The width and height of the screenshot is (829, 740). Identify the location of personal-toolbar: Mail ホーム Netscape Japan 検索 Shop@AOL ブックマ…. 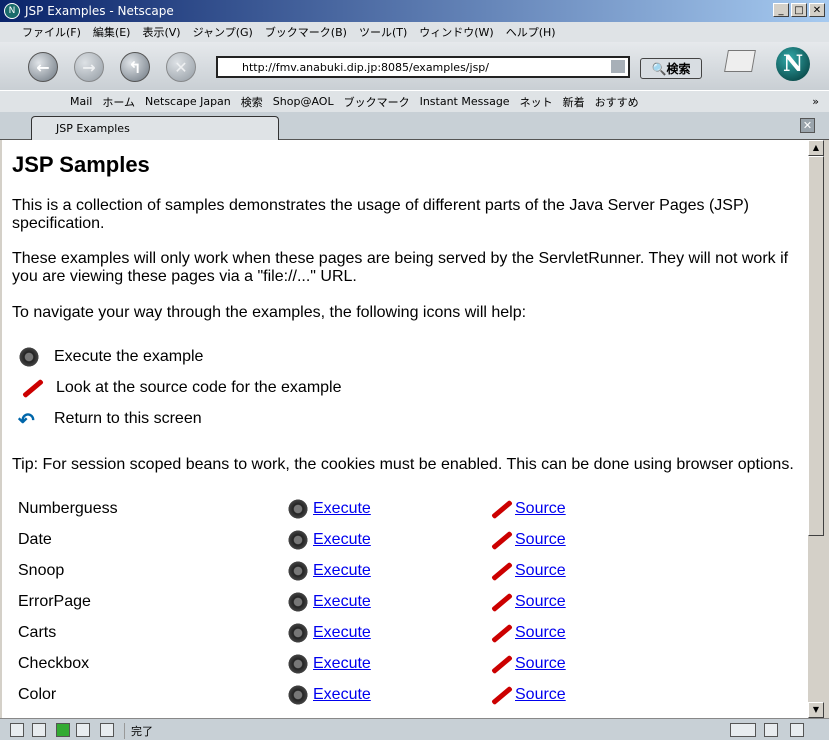
(414, 101).